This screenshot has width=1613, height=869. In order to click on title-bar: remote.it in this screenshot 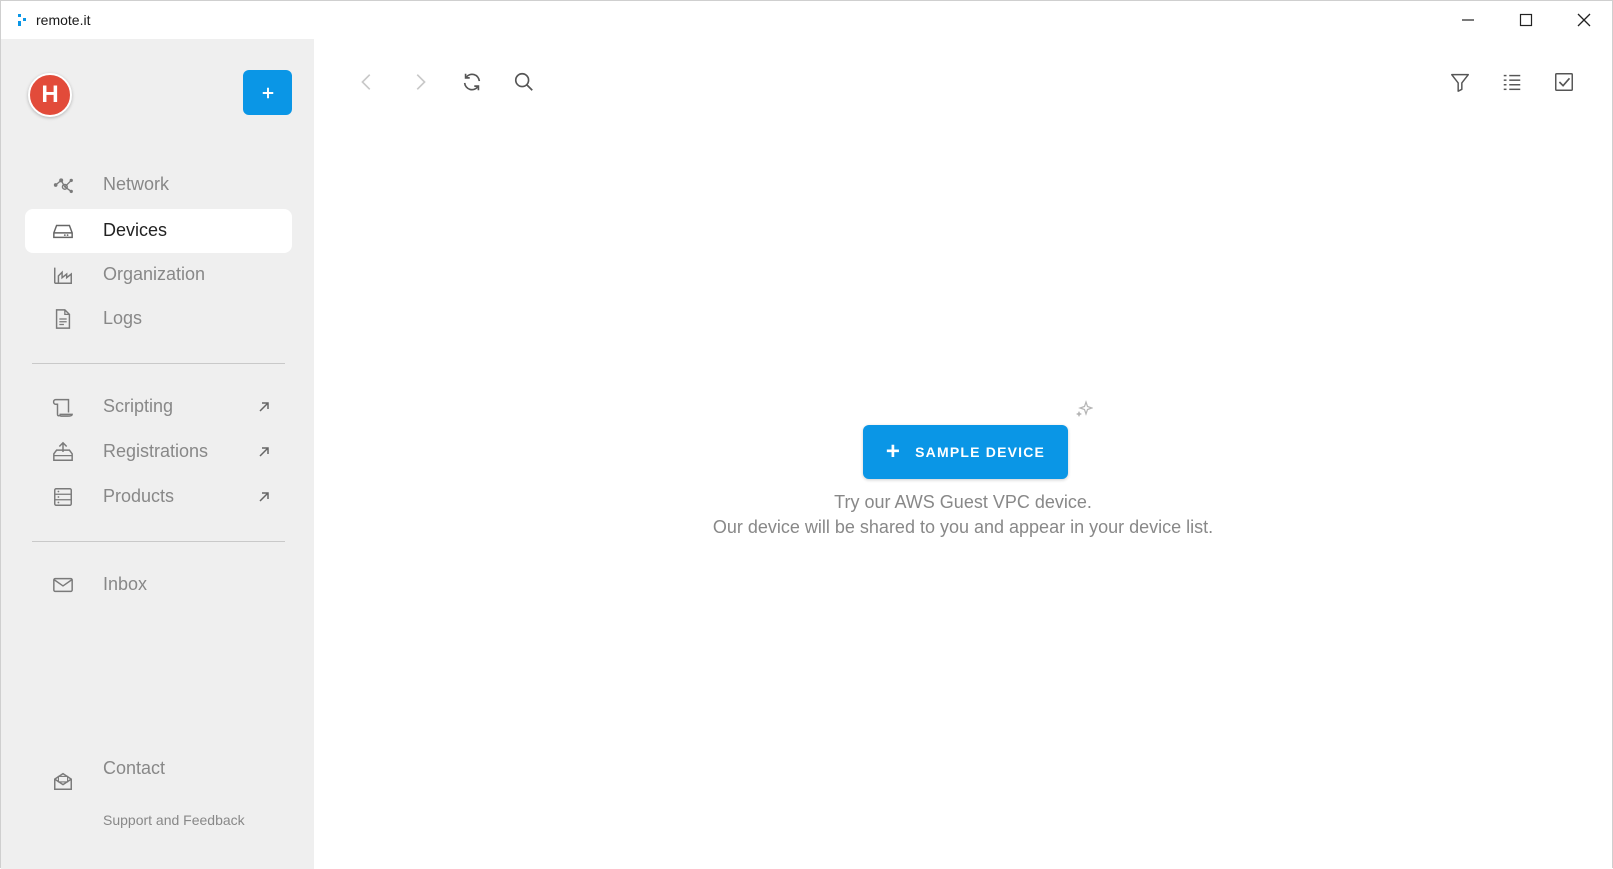, I will do `click(806, 20)`.